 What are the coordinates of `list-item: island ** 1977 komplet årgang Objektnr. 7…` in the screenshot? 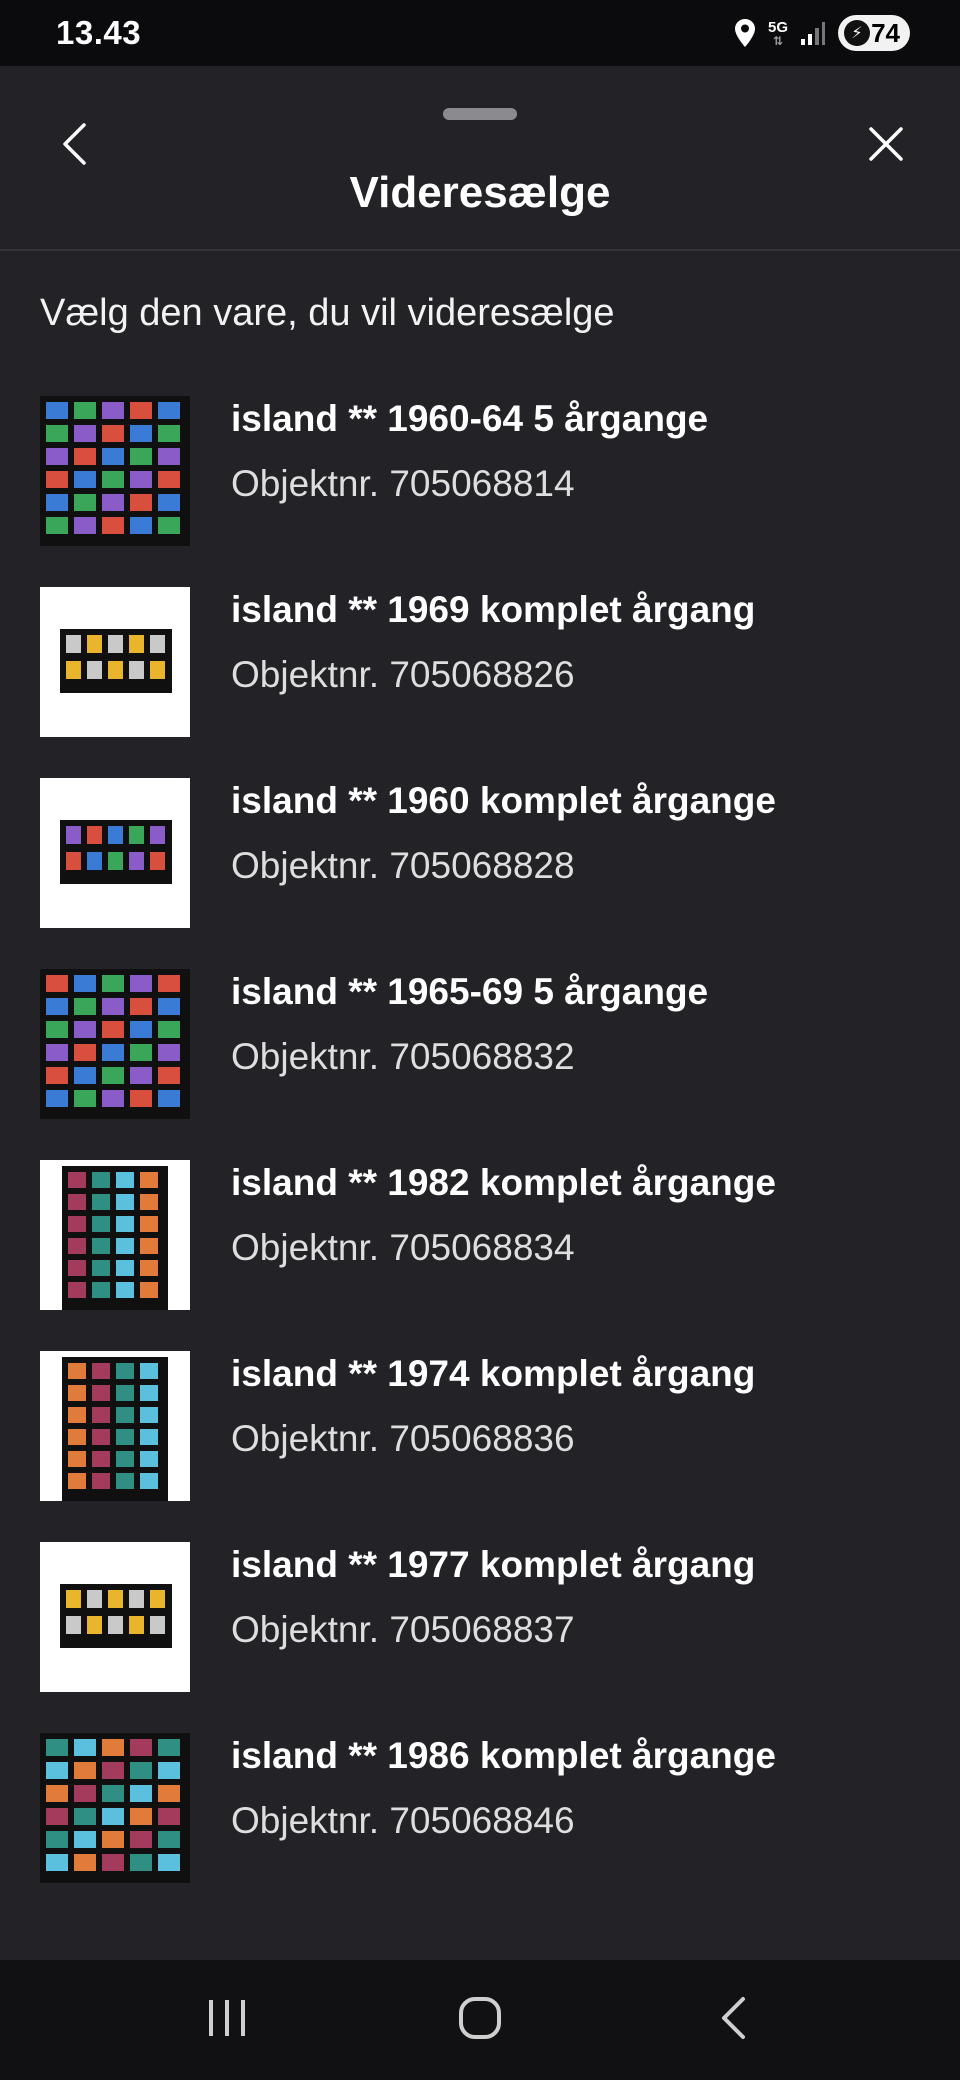 It's located at (480, 1637).